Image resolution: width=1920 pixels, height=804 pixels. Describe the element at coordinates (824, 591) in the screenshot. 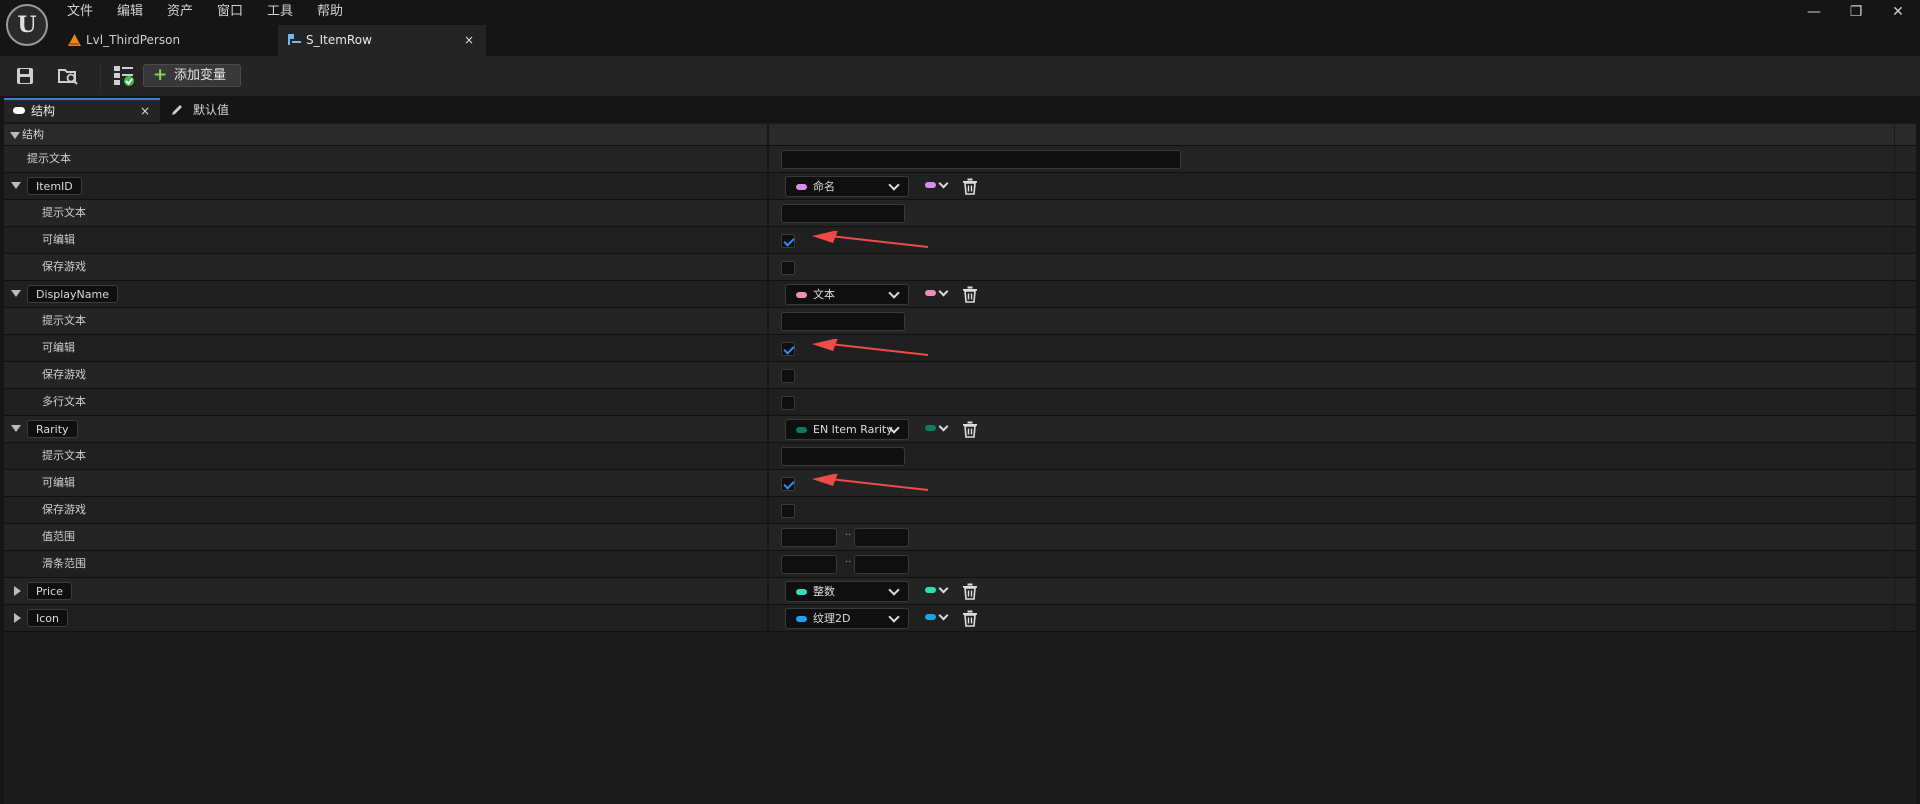

I see `type-label: 整数` at that location.